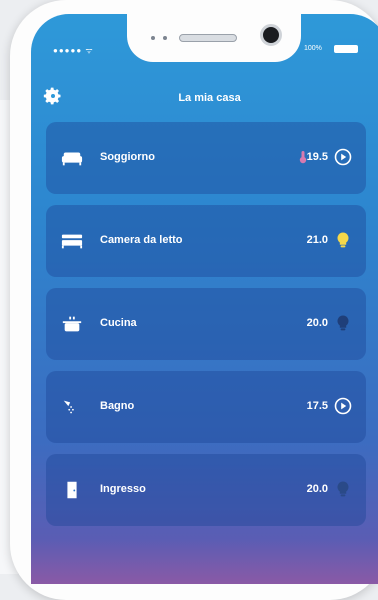 This screenshot has height=600, width=378. I want to click on page-title: La mia casa, so click(209, 98).